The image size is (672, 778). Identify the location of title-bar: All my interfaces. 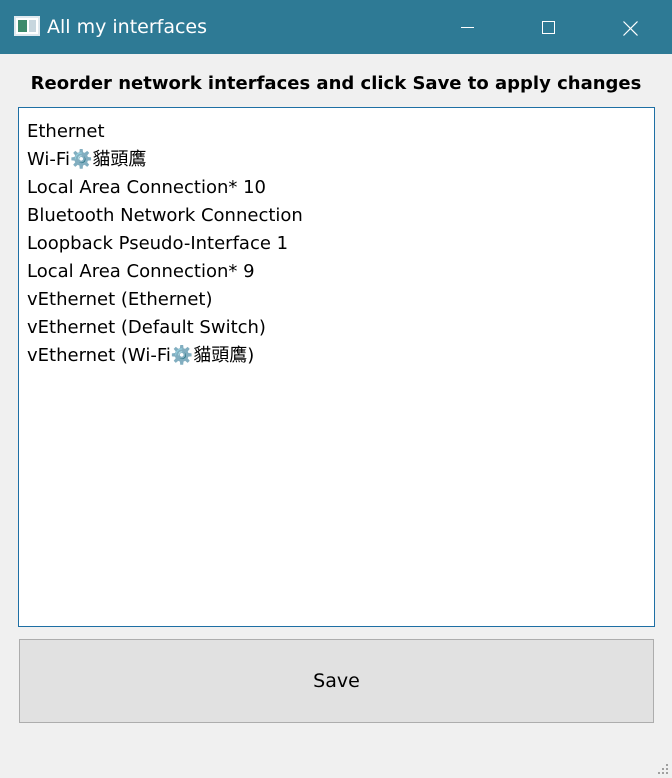
(336, 27).